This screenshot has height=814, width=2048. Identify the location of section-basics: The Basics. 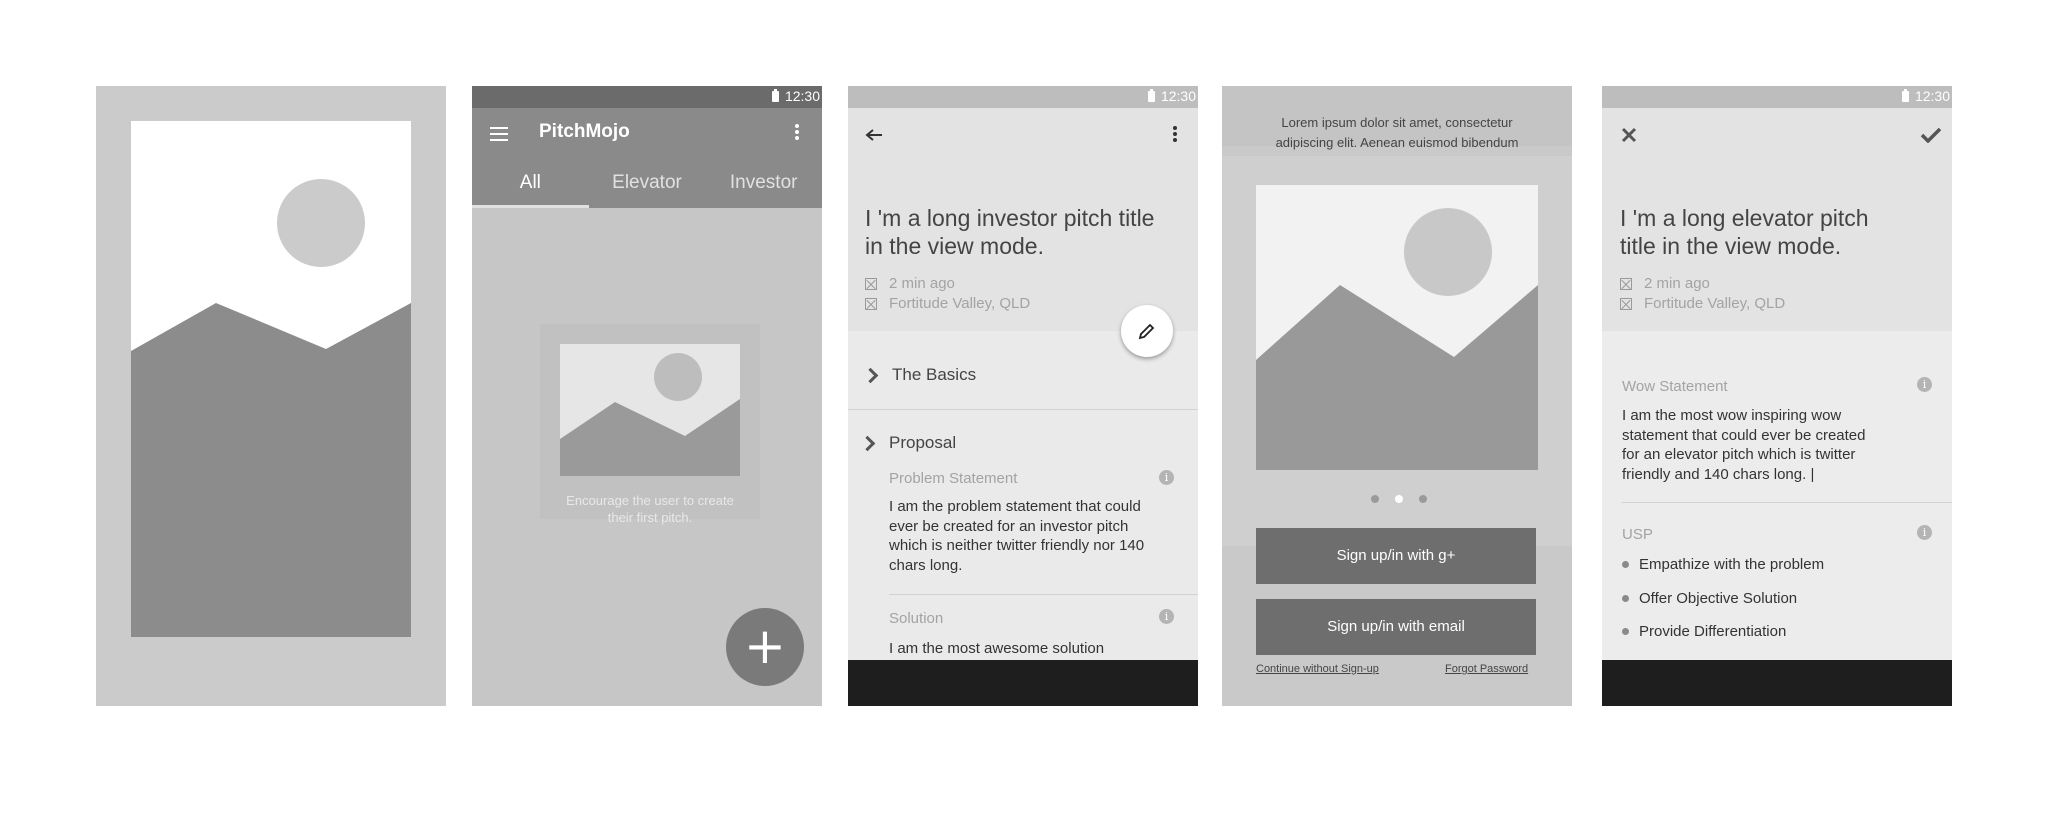
(934, 375).